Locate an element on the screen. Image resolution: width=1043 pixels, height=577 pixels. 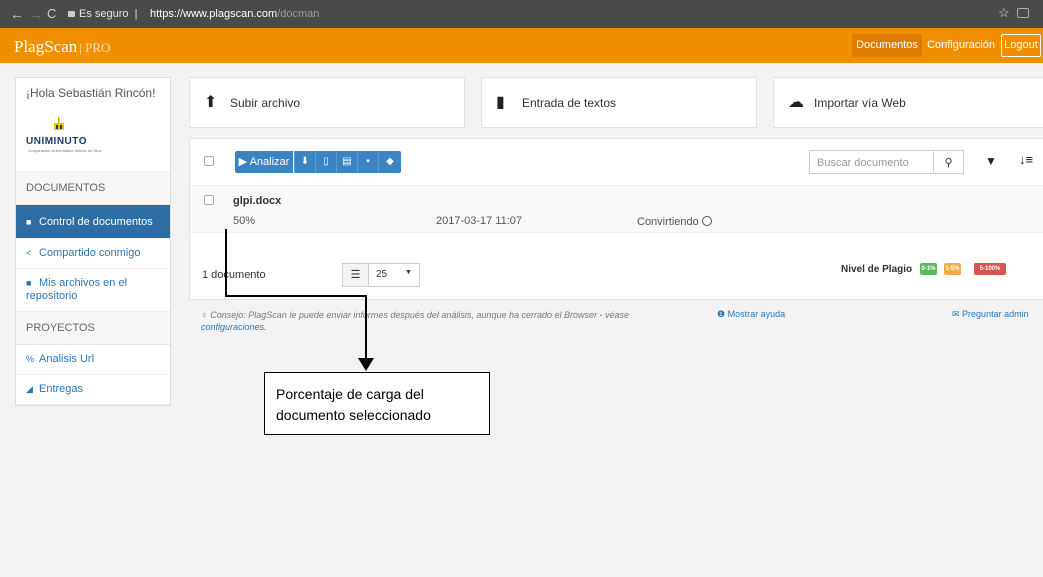
cloud-upload-icon: ☁ is located at coordinates (796, 102).